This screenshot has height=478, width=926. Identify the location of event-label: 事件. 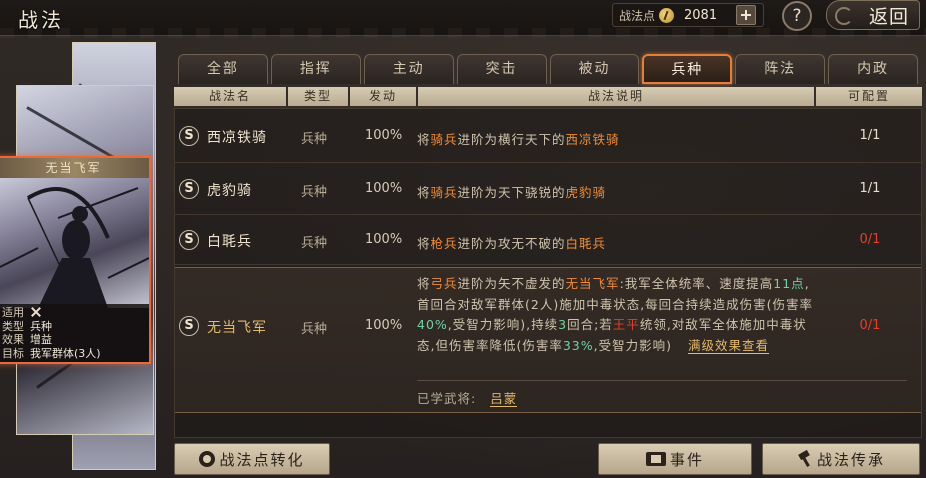
(686, 459).